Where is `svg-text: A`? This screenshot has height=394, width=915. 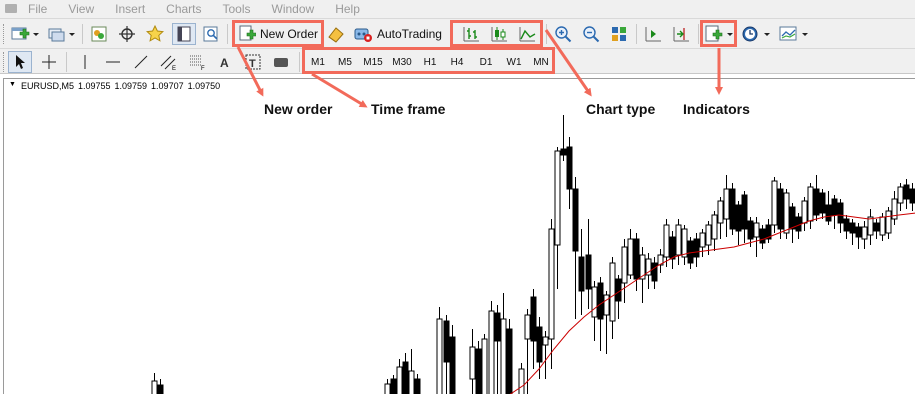
svg-text: A is located at coordinates (224, 63).